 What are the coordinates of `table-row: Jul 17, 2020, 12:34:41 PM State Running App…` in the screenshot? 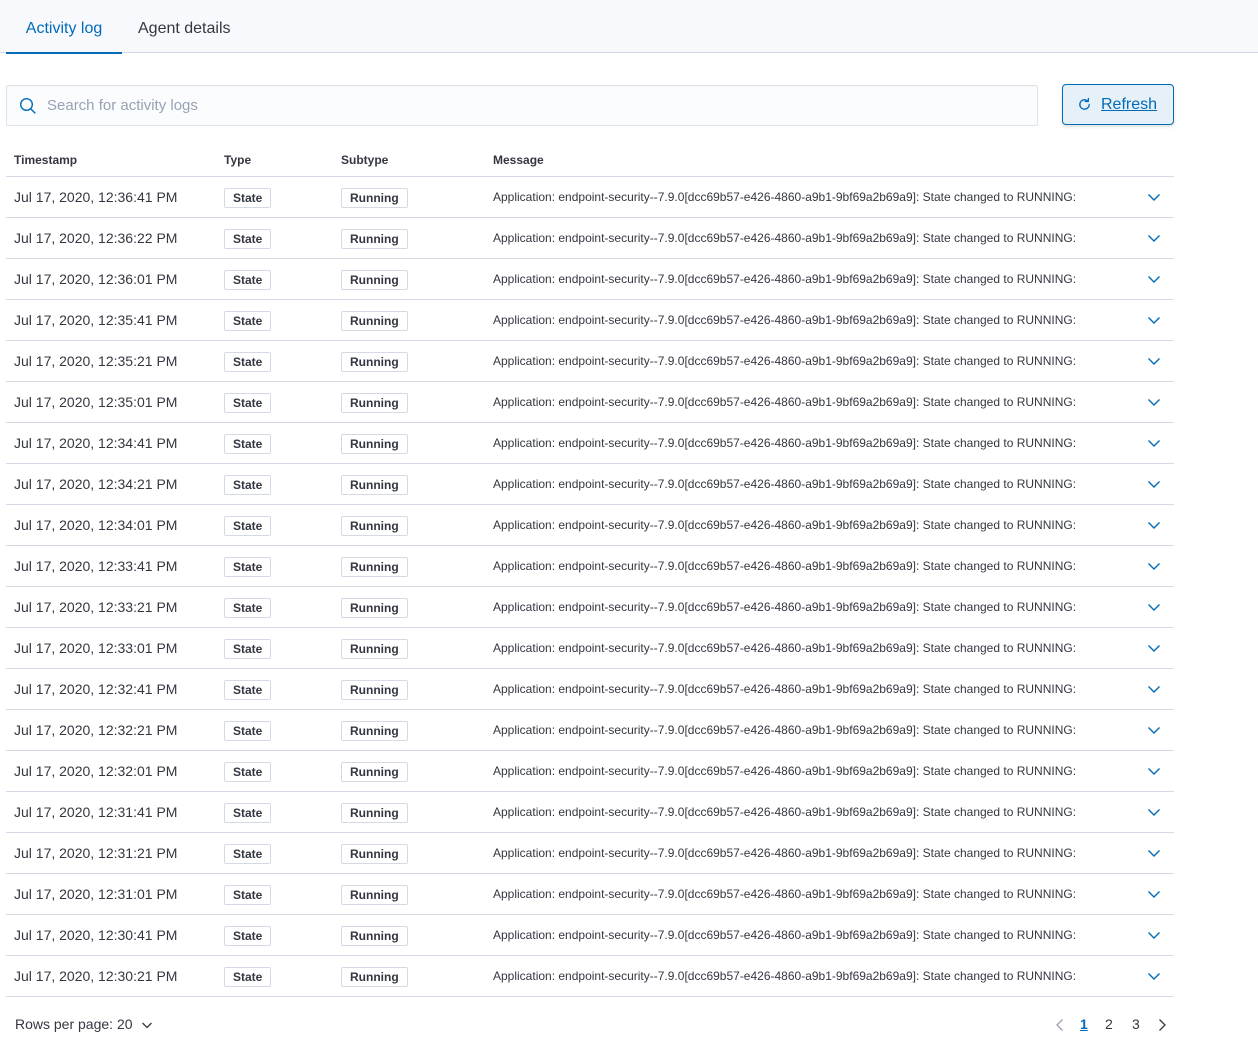 It's located at (590, 443).